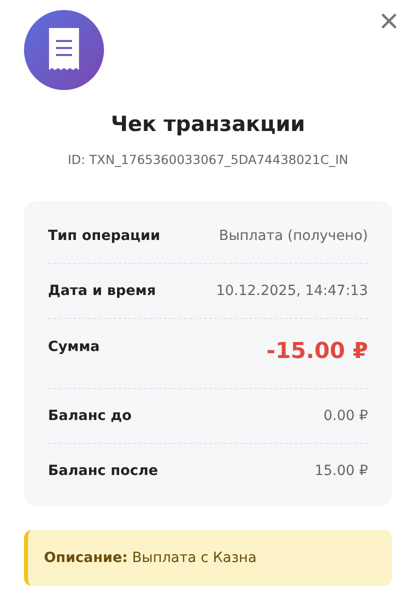 This screenshot has width=416, height=600. What do you see at coordinates (345, 416) in the screenshot?
I see `detail-value: 0.00 ₽` at bounding box center [345, 416].